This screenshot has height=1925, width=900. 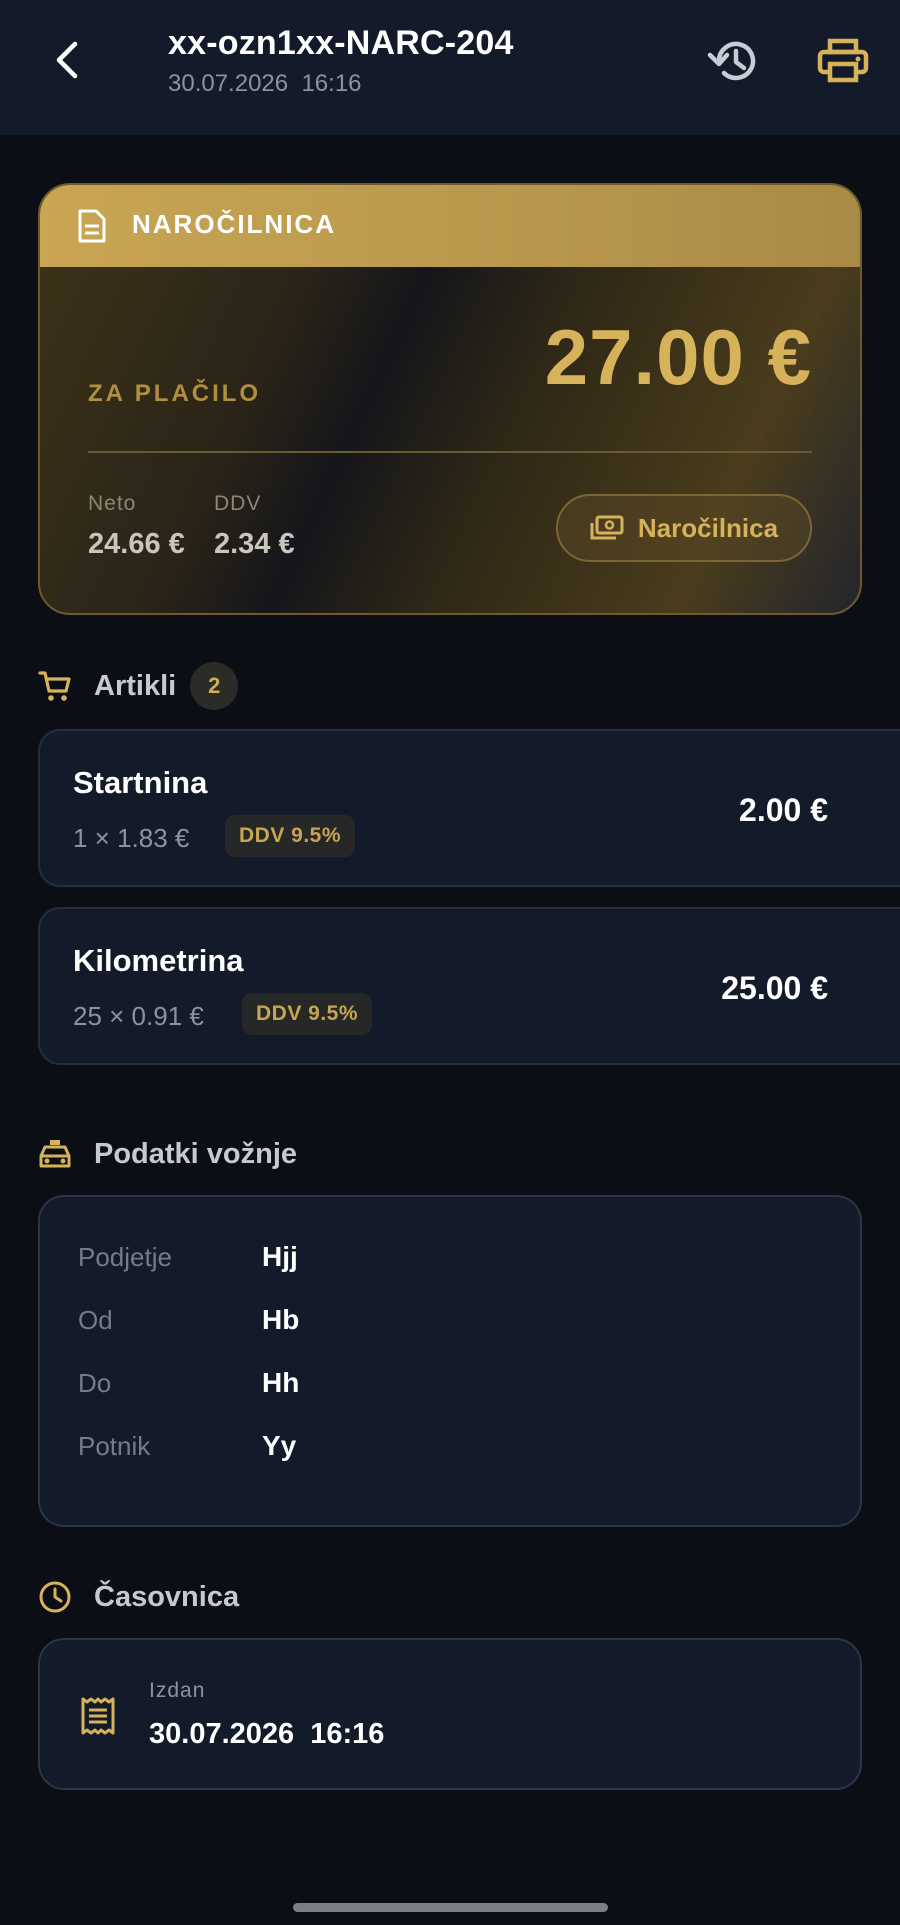 I want to click on list-item: Kilometrina 25 × 0.91 € DDV 9.5% 25.00 €, so click(x=469, y=986).